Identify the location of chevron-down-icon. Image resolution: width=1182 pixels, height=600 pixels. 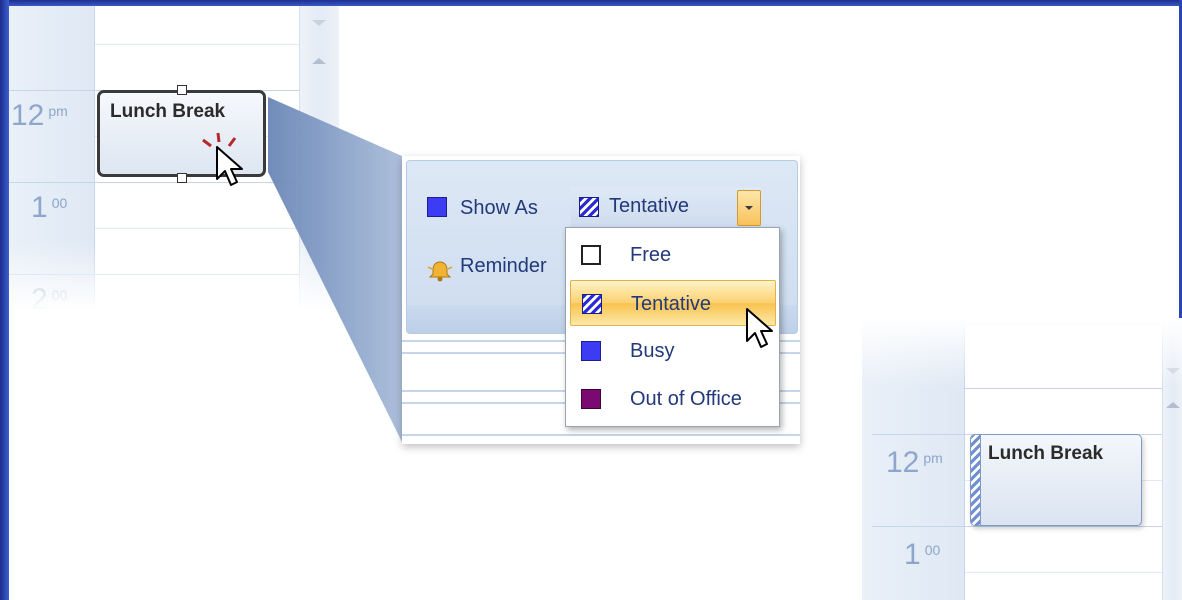
(749, 208).